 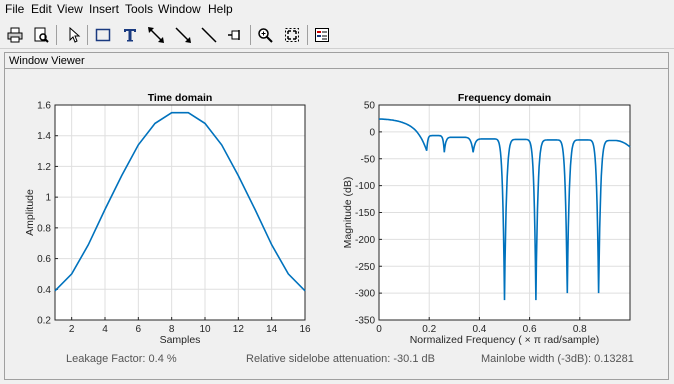 I want to click on mainlobe-width-text: Mainlobe width (-3dB): 0.13281, so click(x=557, y=359).